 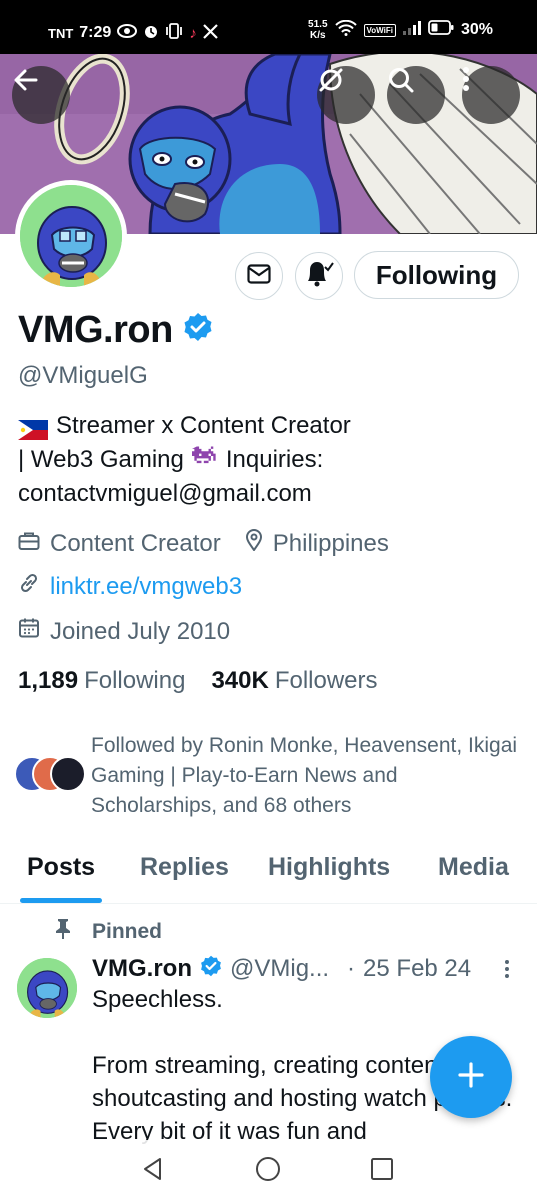 What do you see at coordinates (318, 24) in the screenshot?
I see `net-speed-value: 51.5` at bounding box center [318, 24].